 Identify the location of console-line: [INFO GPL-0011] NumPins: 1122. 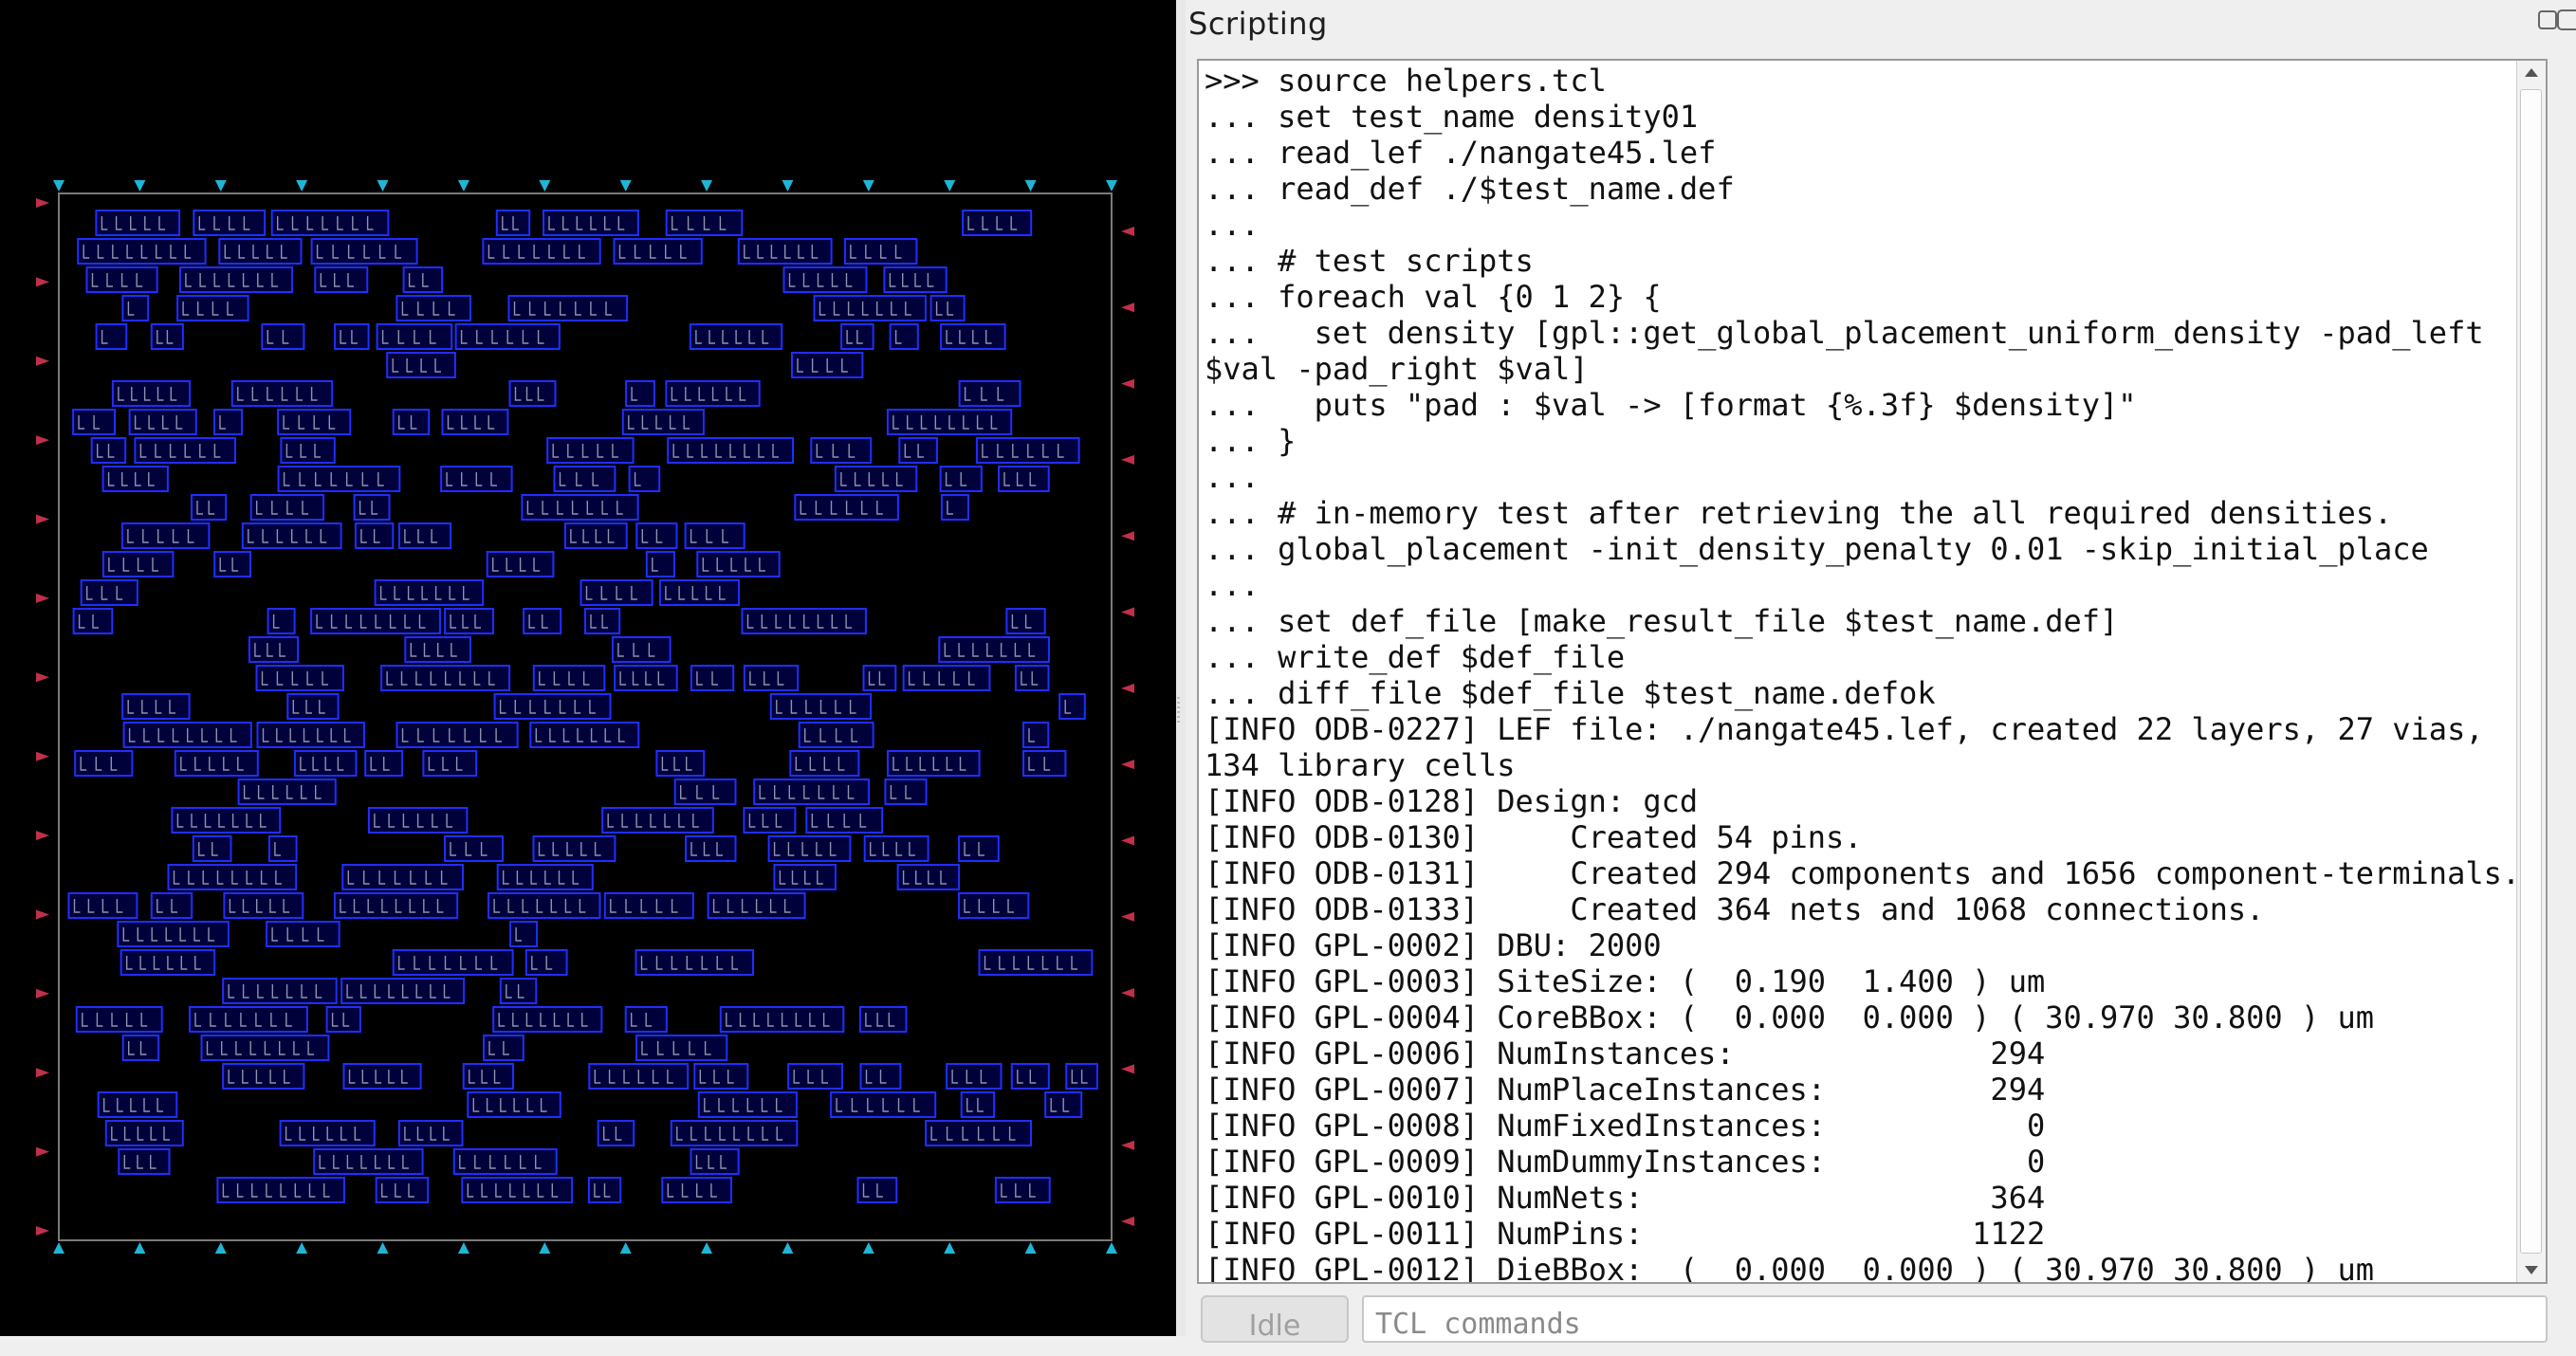
(1625, 1234).